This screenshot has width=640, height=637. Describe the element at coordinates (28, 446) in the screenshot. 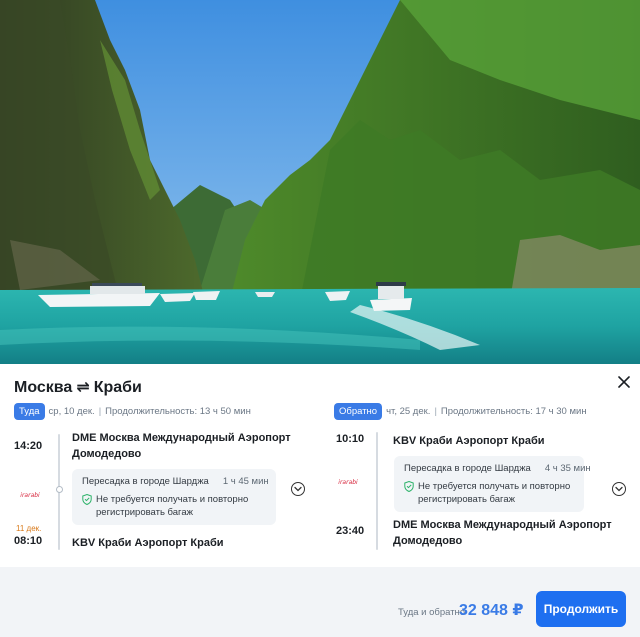

I see `departure-time: 14:20` at that location.